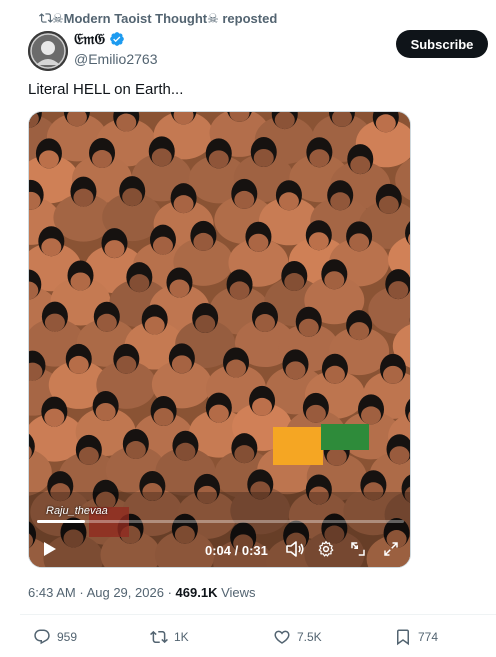  I want to click on video-progress-fill, so click(61, 521).